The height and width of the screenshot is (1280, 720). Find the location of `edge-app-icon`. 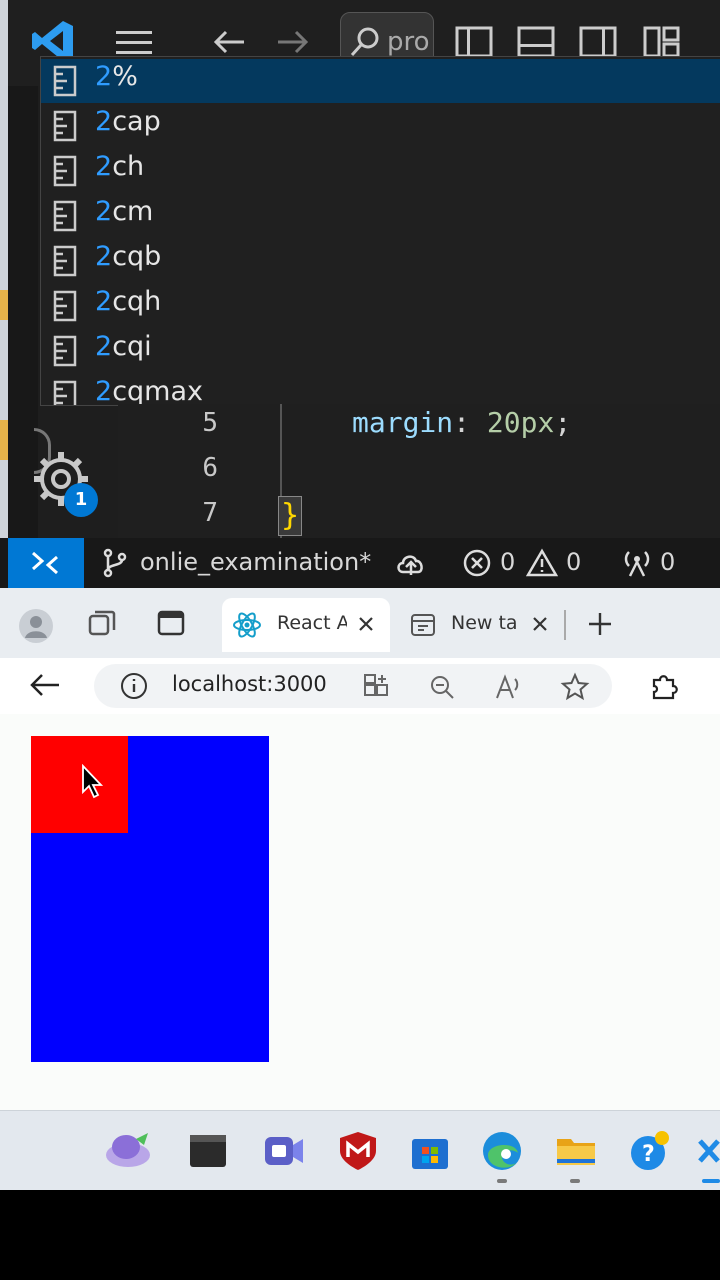

edge-app-icon is located at coordinates (502, 1151).